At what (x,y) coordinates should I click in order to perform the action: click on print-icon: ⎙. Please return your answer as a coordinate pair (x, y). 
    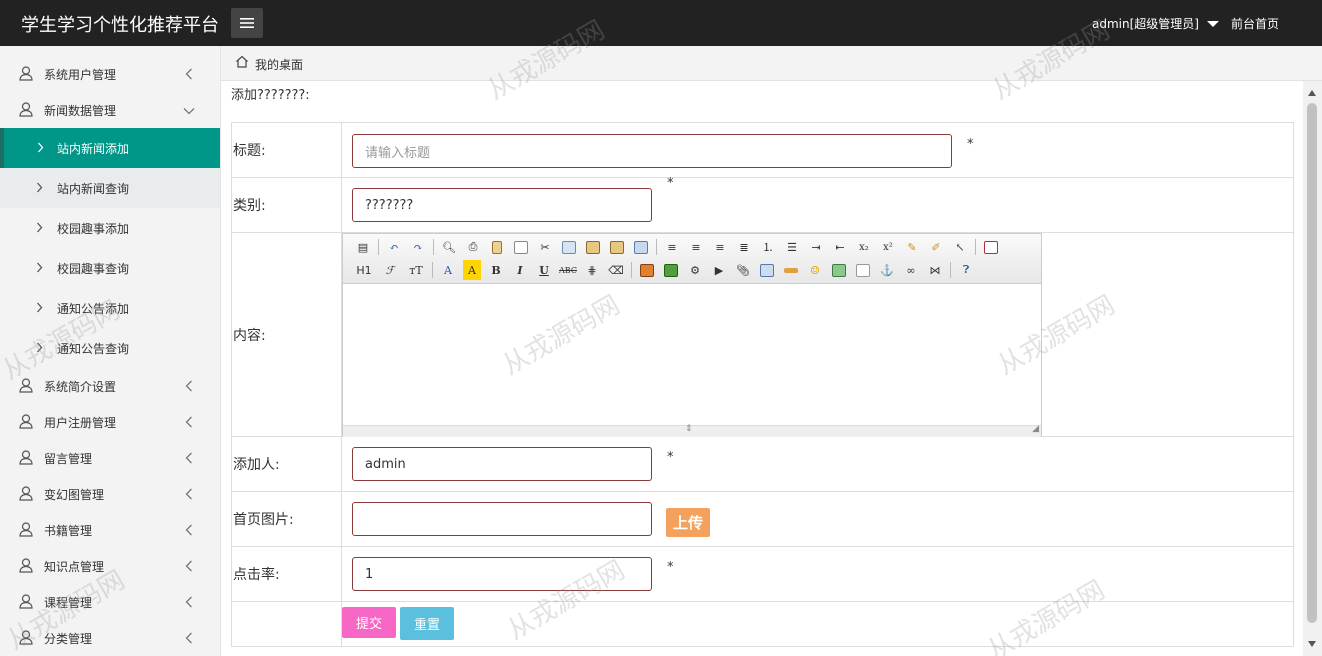
    Looking at the image, I should click on (473, 247).